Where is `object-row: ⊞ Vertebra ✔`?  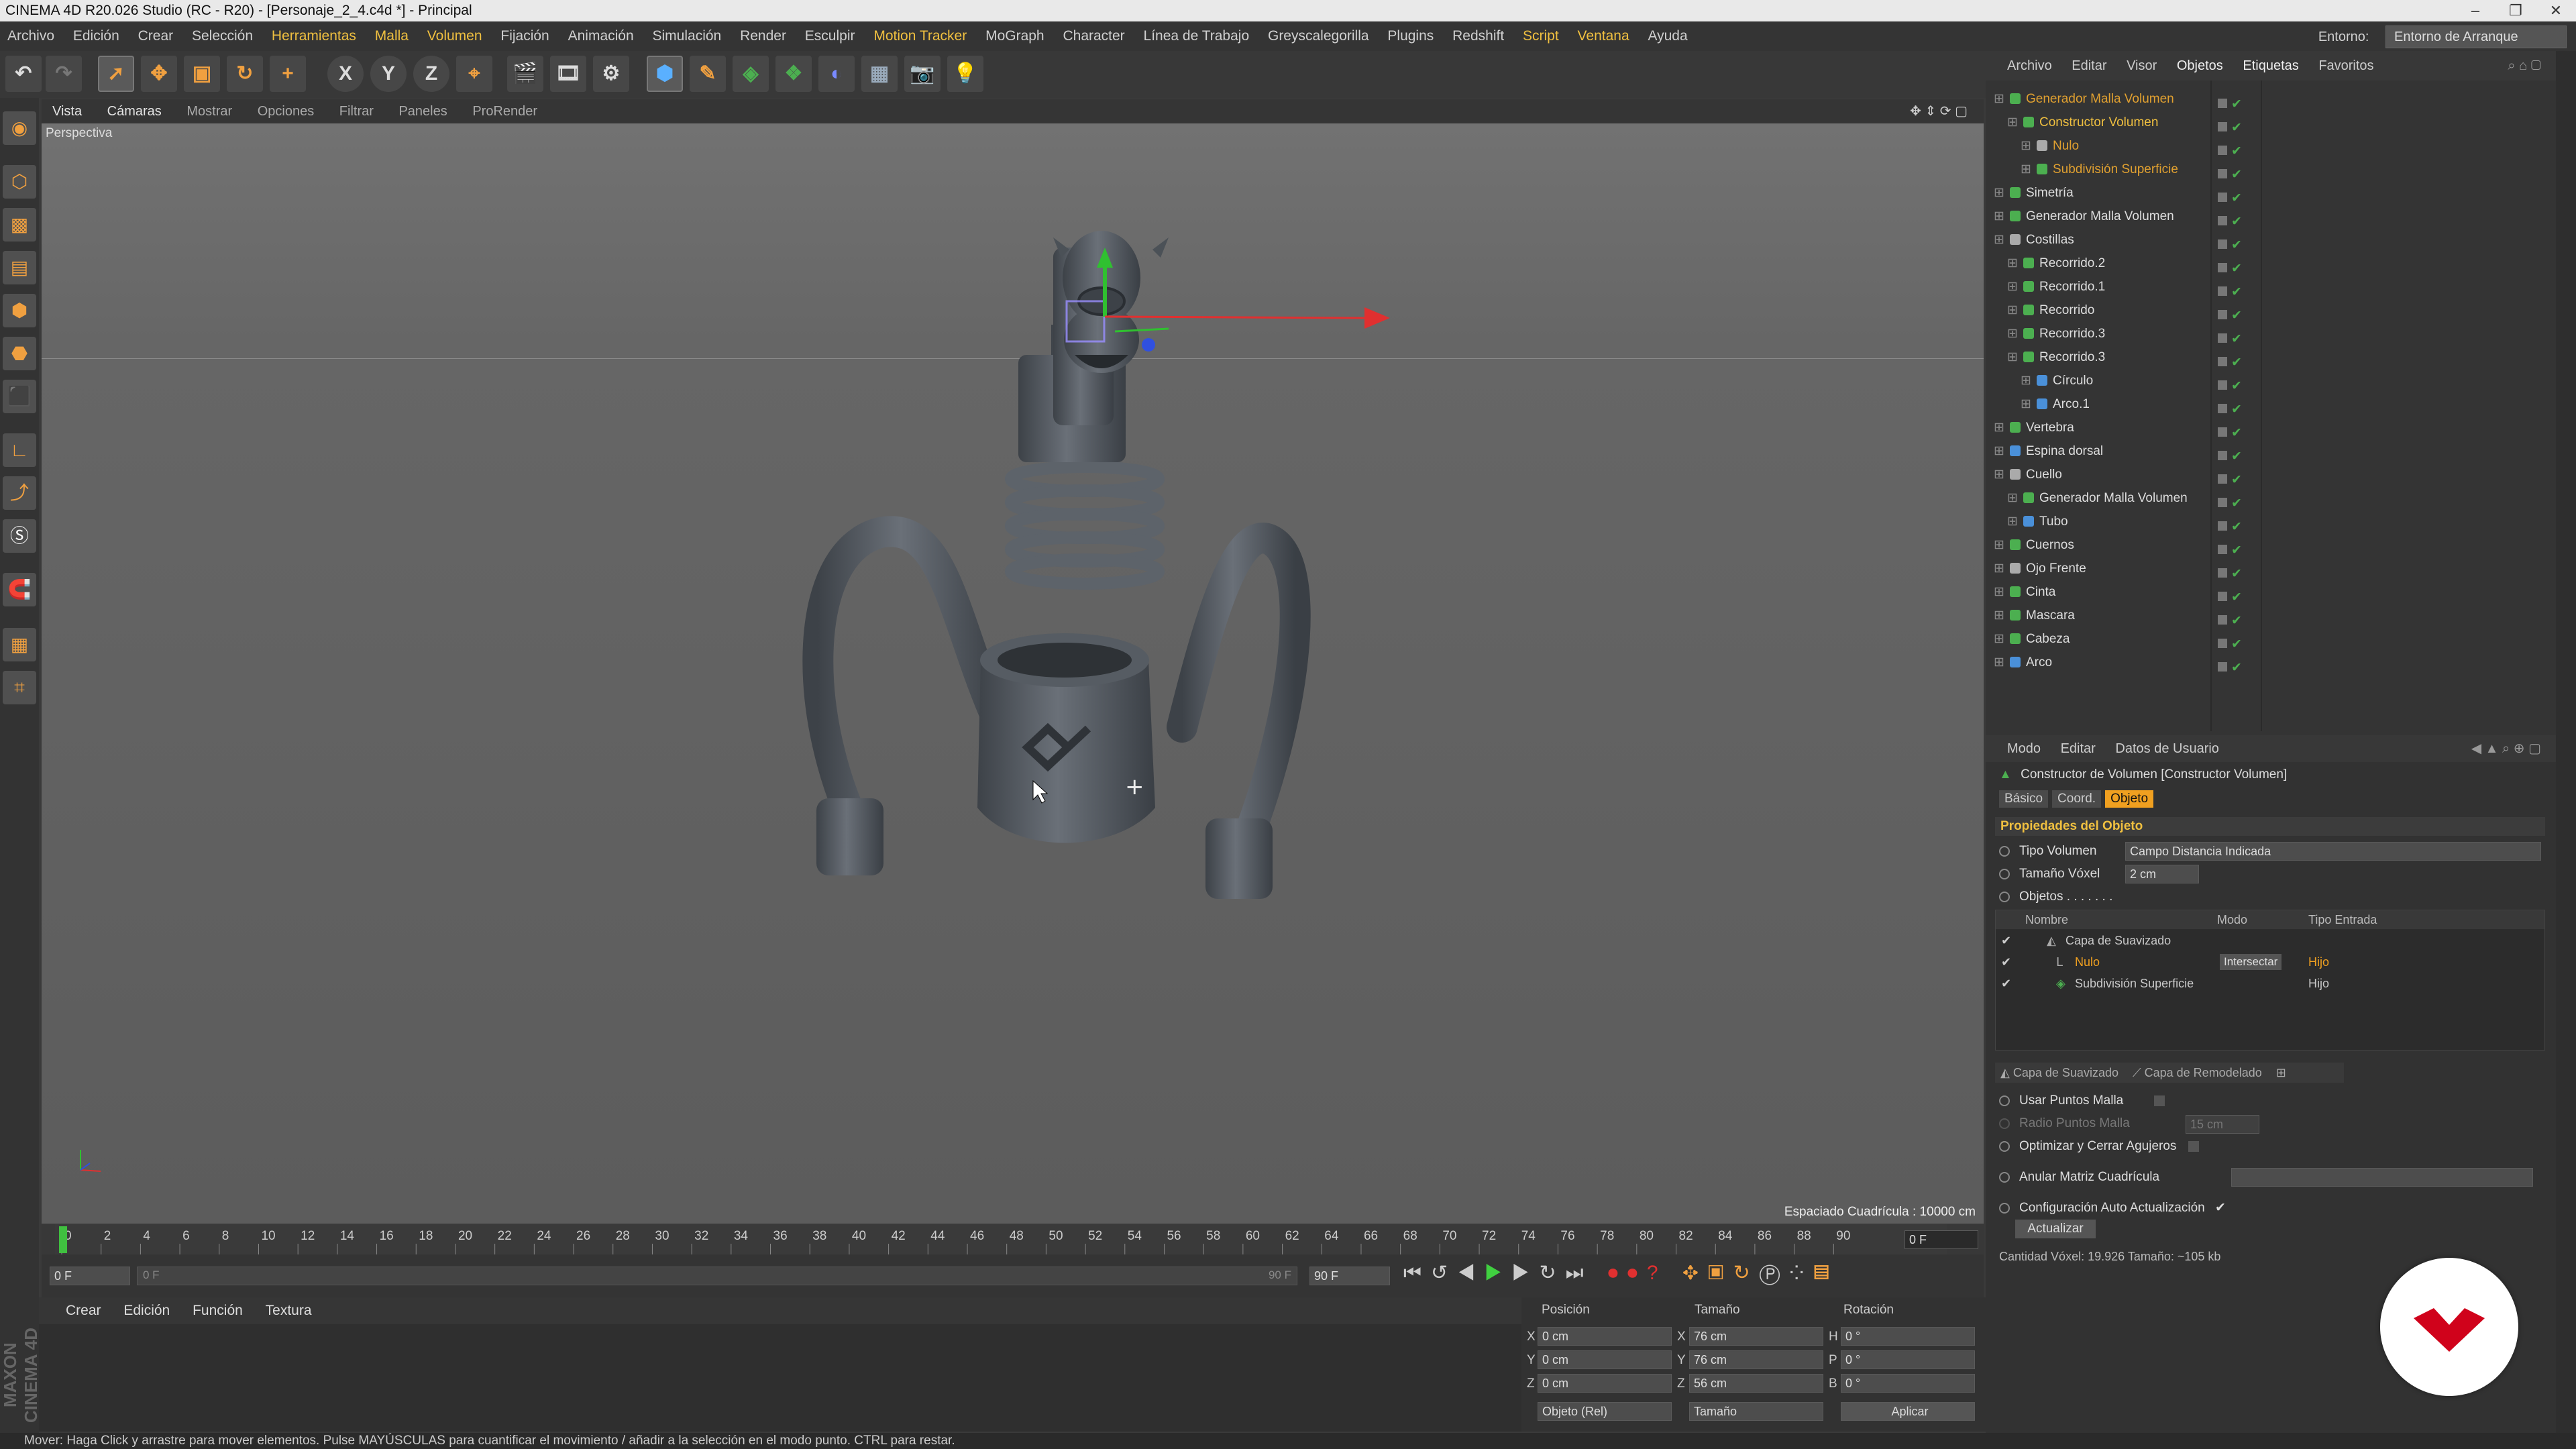 object-row: ⊞ Vertebra ✔ is located at coordinates (2264, 428).